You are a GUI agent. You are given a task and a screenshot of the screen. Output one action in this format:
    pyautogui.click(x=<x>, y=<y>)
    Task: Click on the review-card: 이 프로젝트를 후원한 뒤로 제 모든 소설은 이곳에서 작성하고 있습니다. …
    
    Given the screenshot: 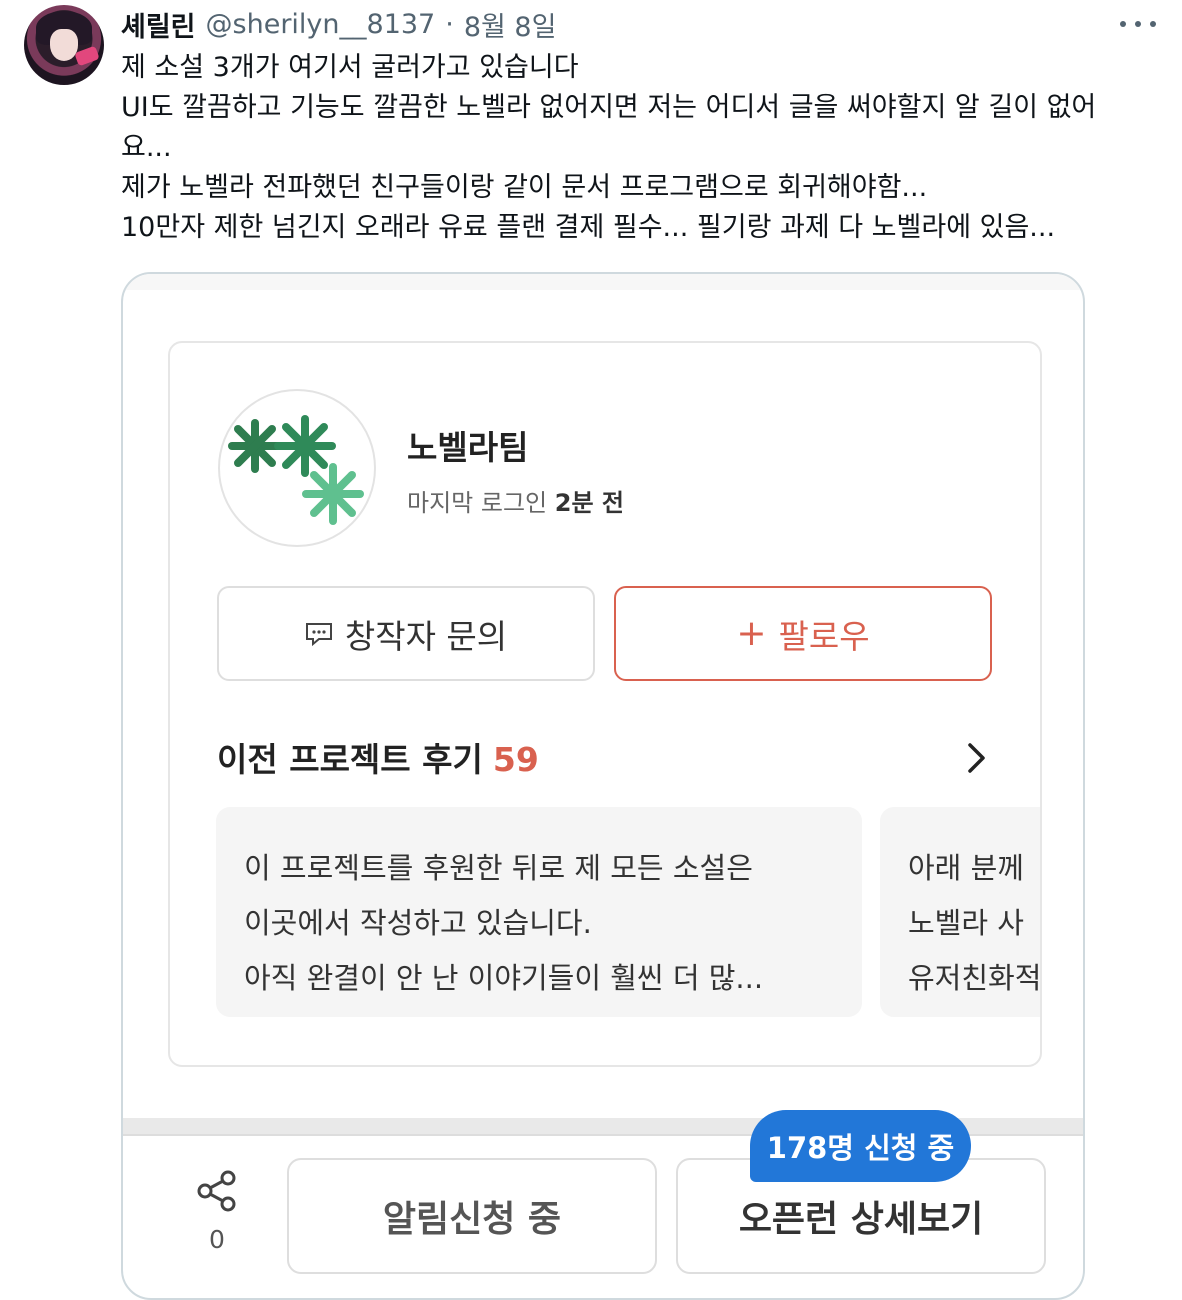 What is the action you would take?
    pyautogui.click(x=539, y=912)
    